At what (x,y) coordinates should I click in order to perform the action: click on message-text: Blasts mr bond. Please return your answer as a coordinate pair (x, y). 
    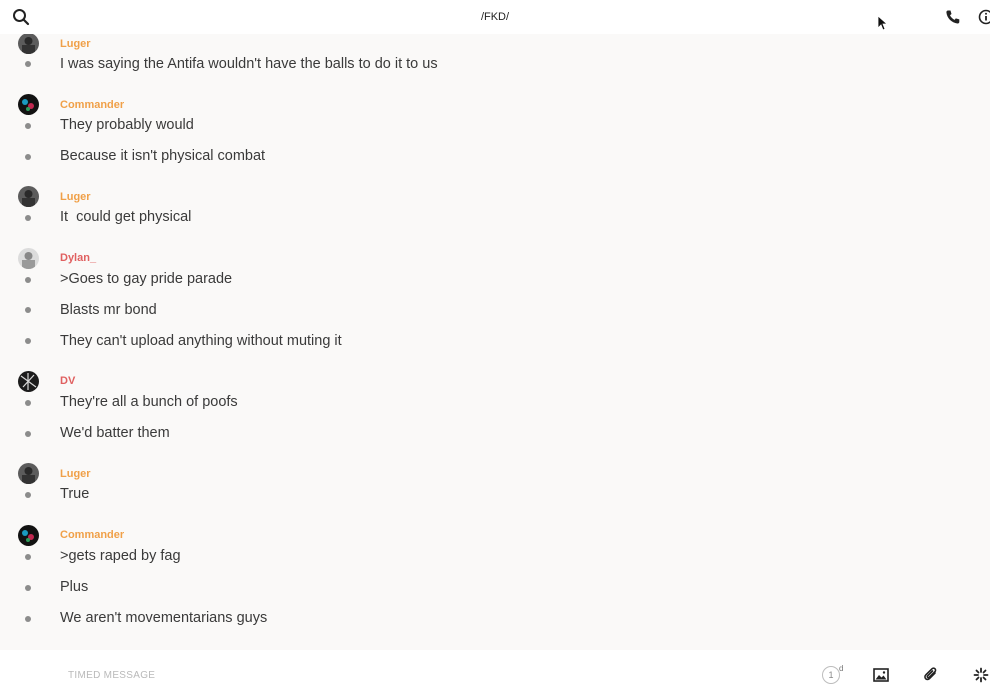
    Looking at the image, I should click on (108, 310).